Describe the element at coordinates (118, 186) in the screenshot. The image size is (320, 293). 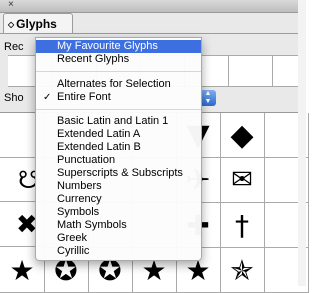
I see `menu-item-numbers: Numbers` at that location.